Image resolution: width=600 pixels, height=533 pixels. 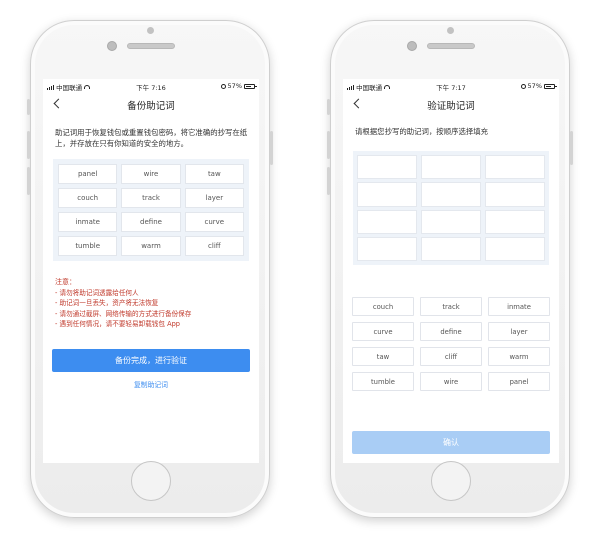 I want to click on mnemonic-word: tumble, so click(x=88, y=246).